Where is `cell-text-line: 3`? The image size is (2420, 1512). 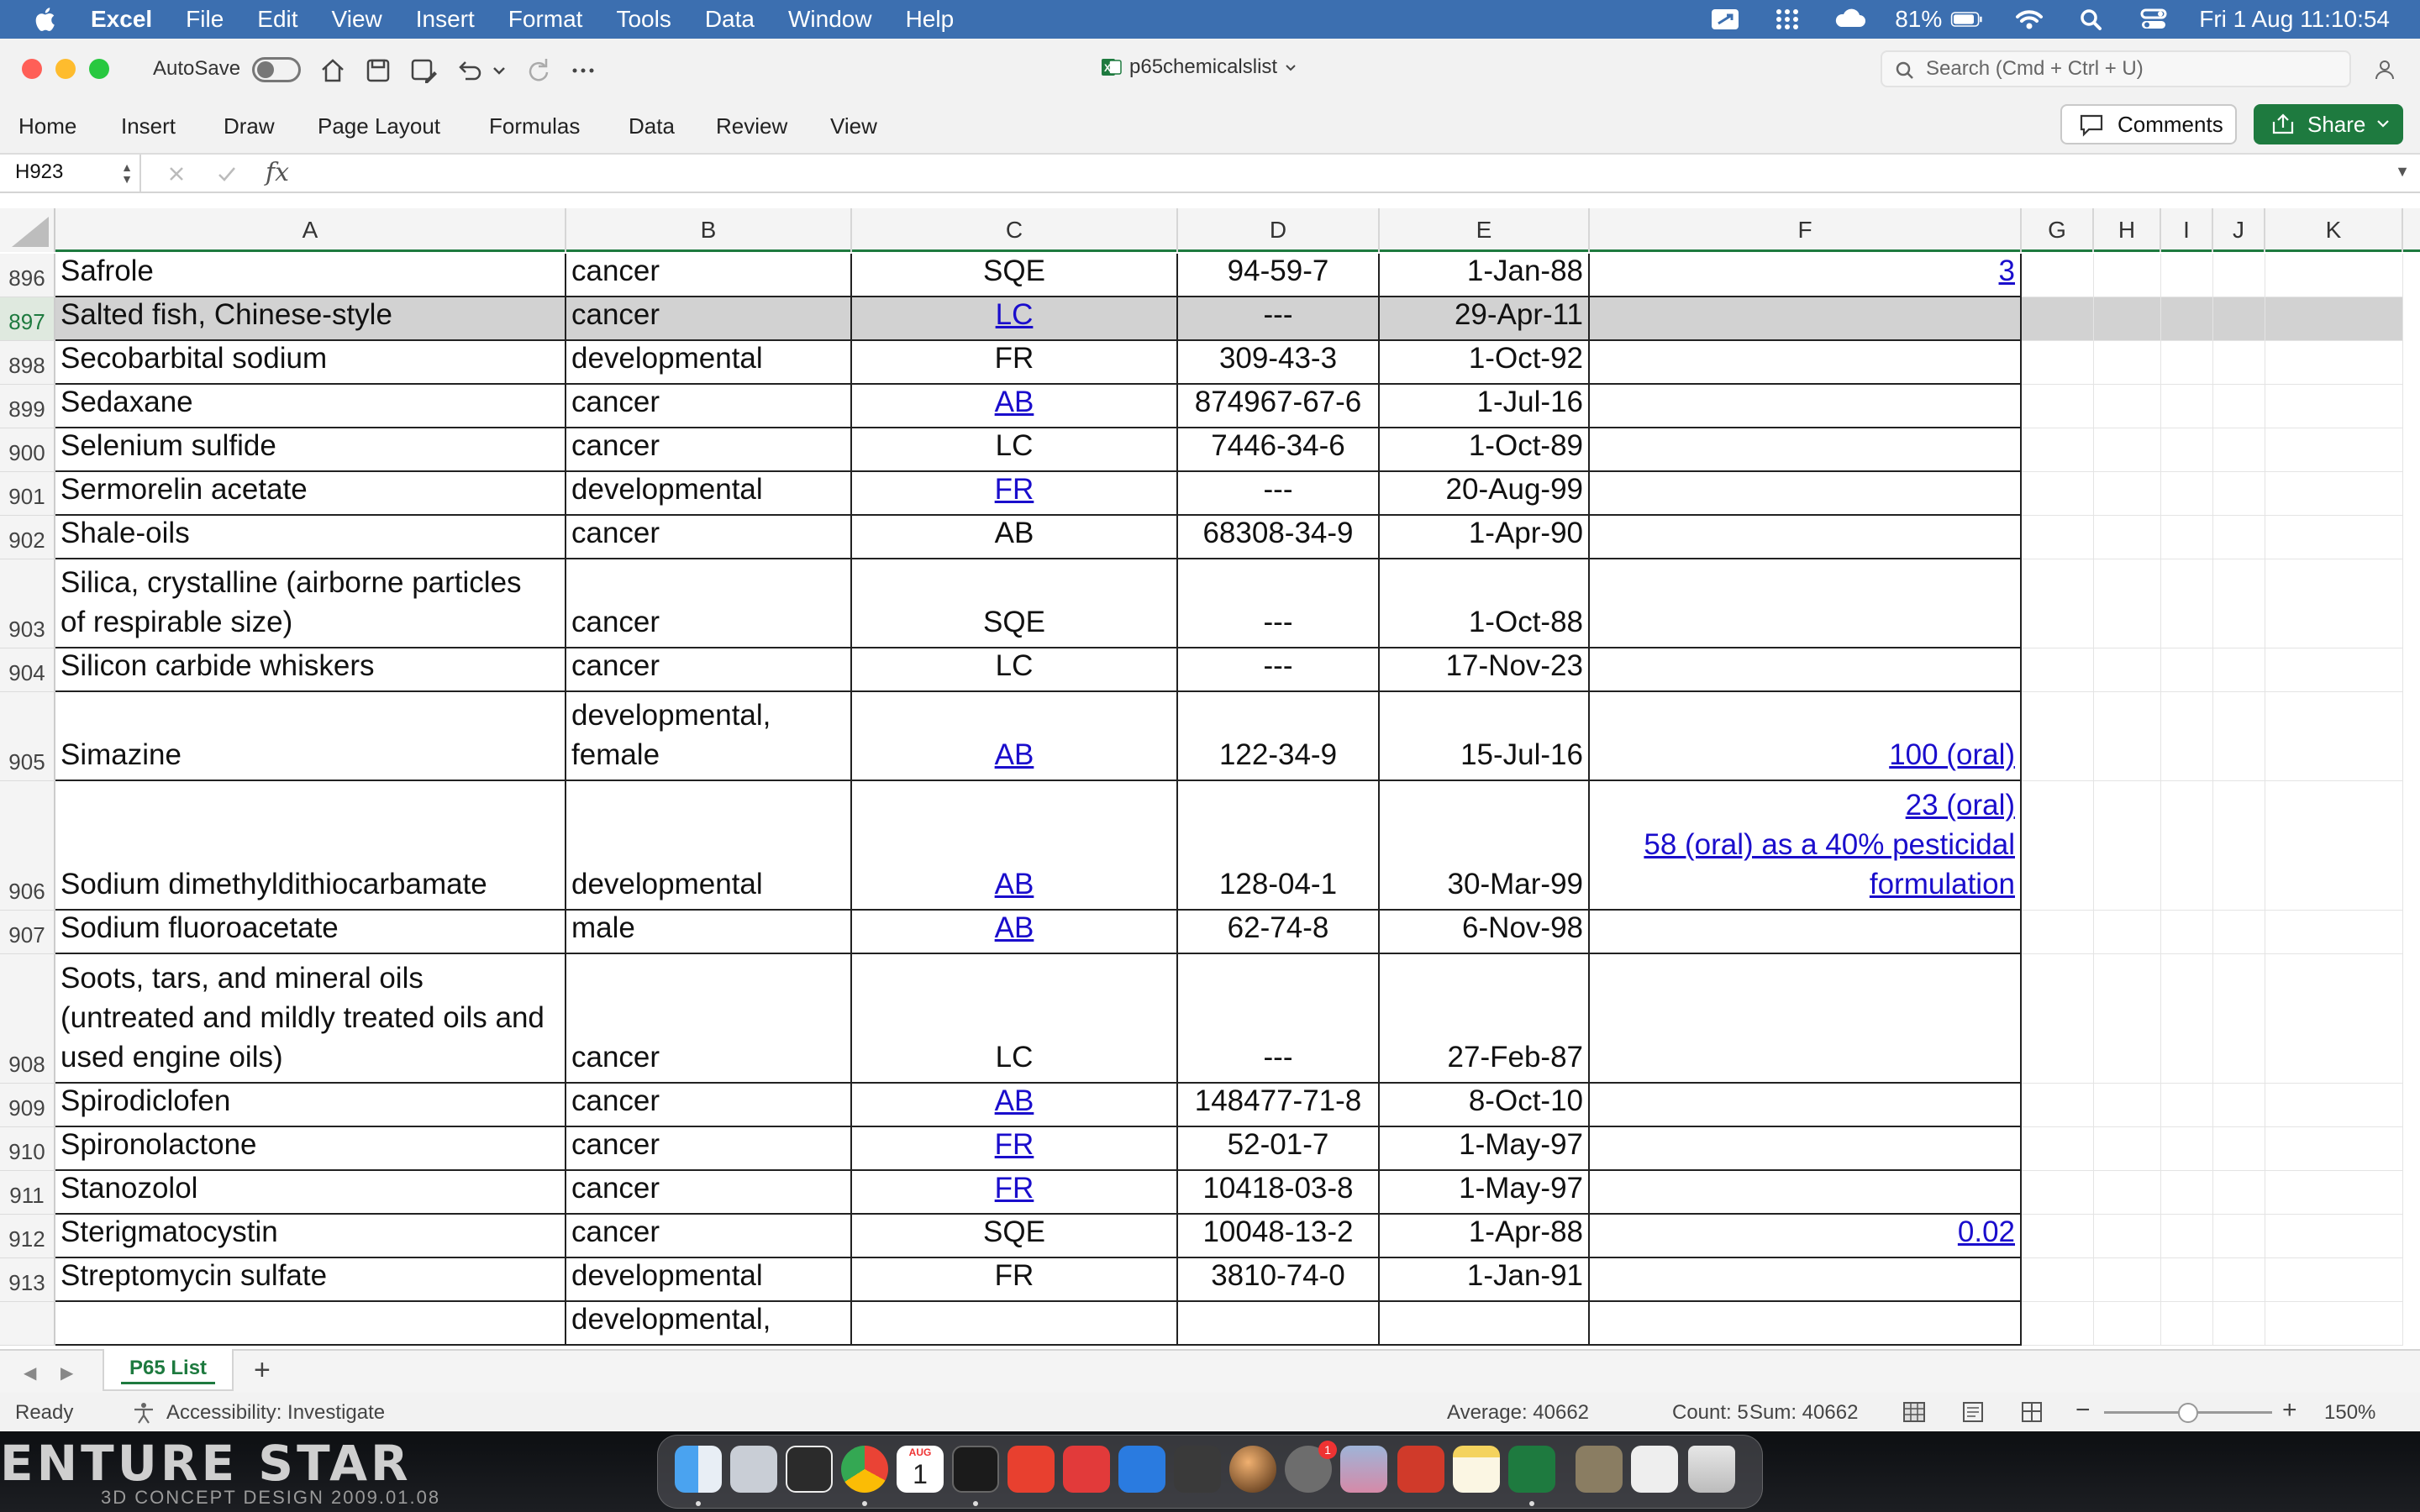 cell-text-line: 3 is located at coordinates (1805, 272).